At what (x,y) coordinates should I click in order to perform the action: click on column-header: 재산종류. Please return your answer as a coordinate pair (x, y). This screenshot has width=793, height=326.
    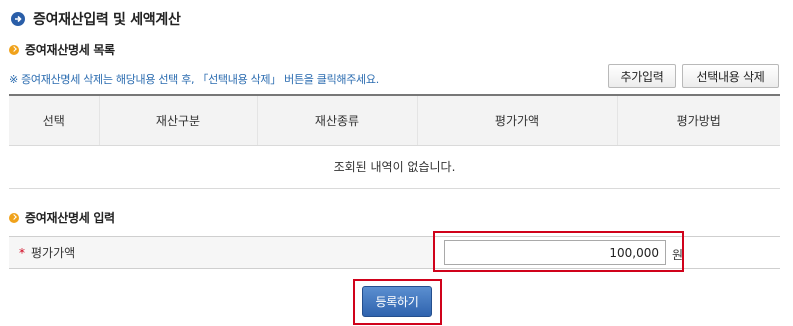
    Looking at the image, I should click on (337, 120).